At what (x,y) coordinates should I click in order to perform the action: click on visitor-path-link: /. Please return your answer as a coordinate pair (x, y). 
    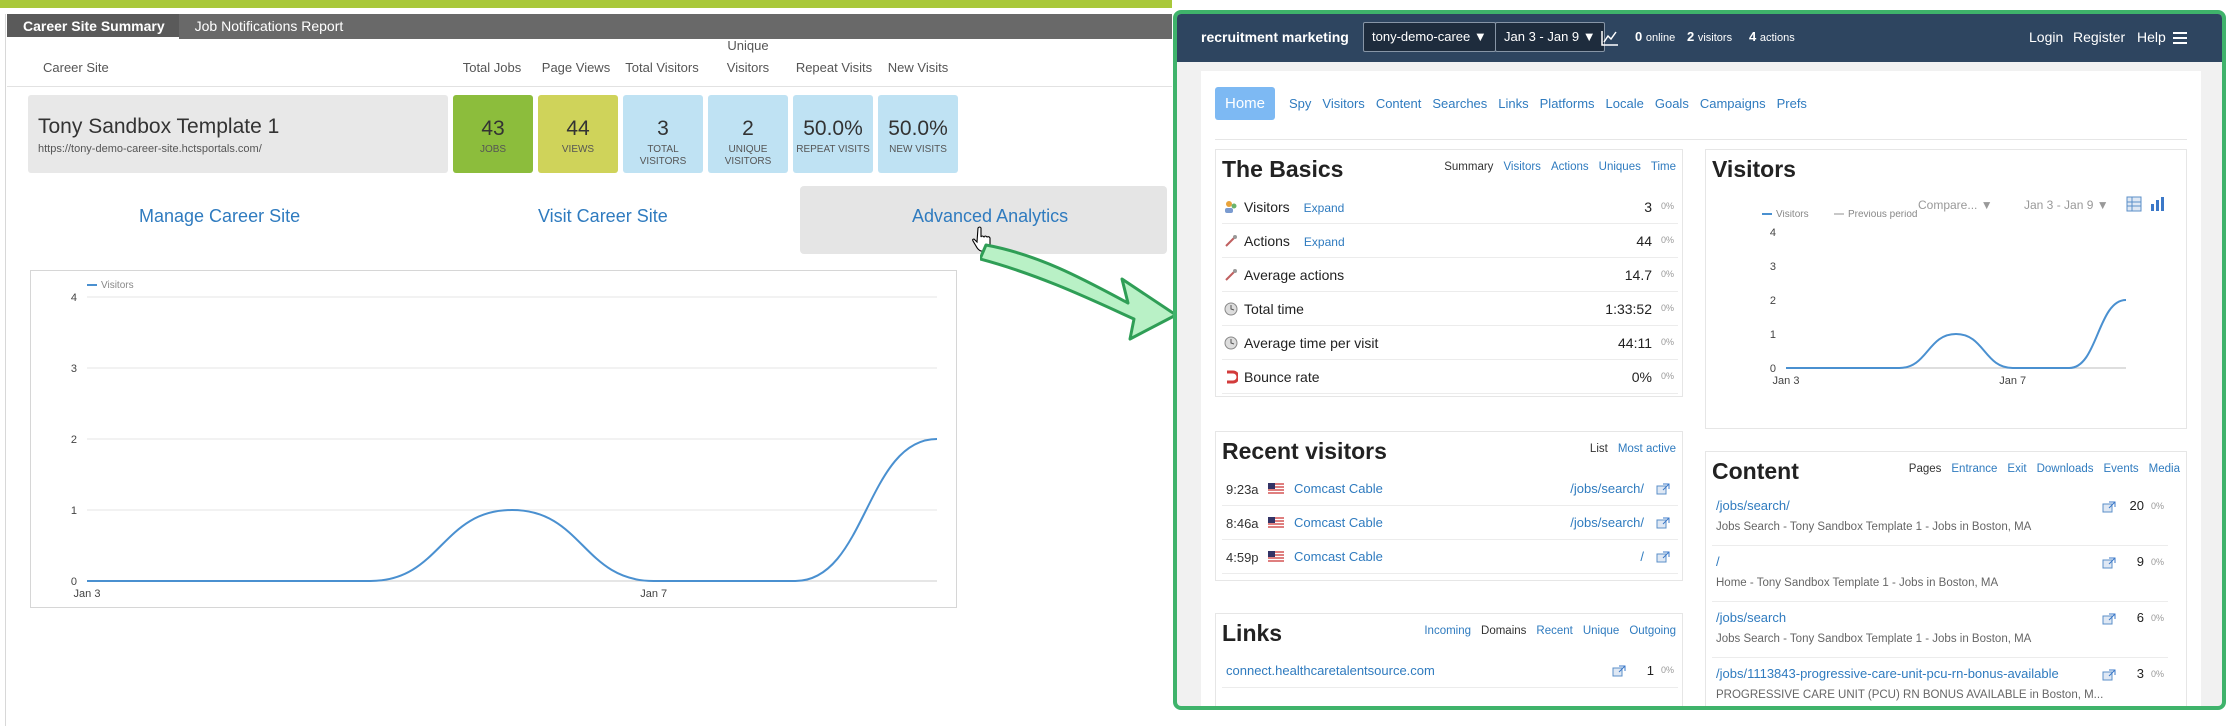
    Looking at the image, I should click on (1642, 556).